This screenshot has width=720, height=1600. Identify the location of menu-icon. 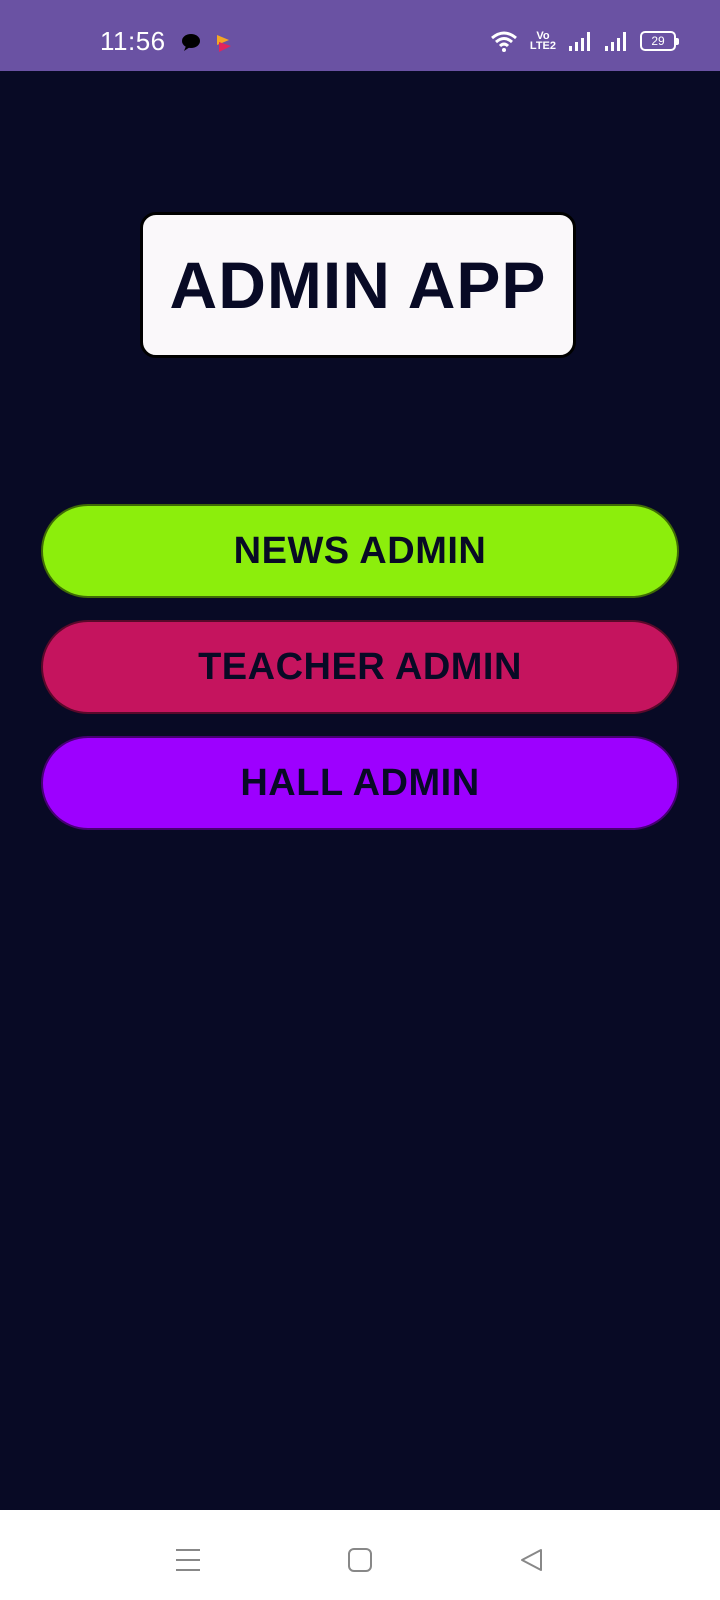
(188, 1560).